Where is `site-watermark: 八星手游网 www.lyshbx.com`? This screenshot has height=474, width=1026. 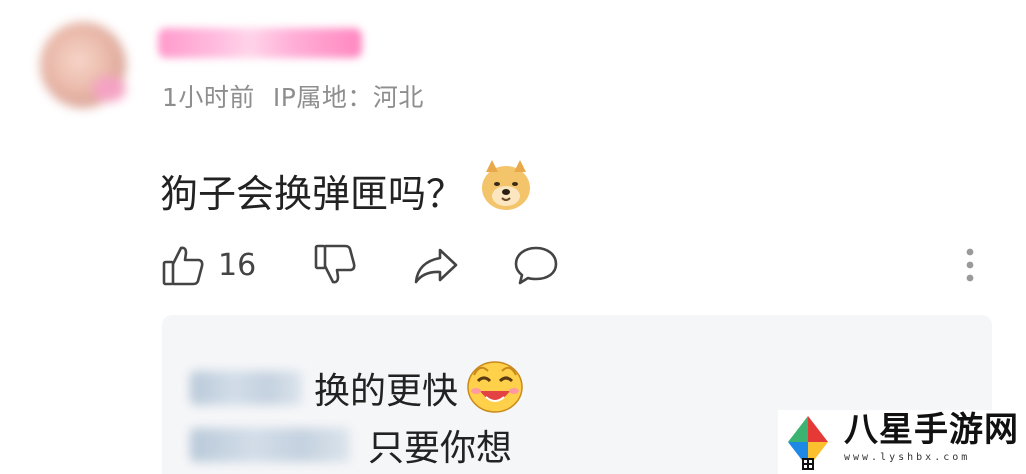
site-watermark: 八星手游网 www.lyshbx.com is located at coordinates (902, 442).